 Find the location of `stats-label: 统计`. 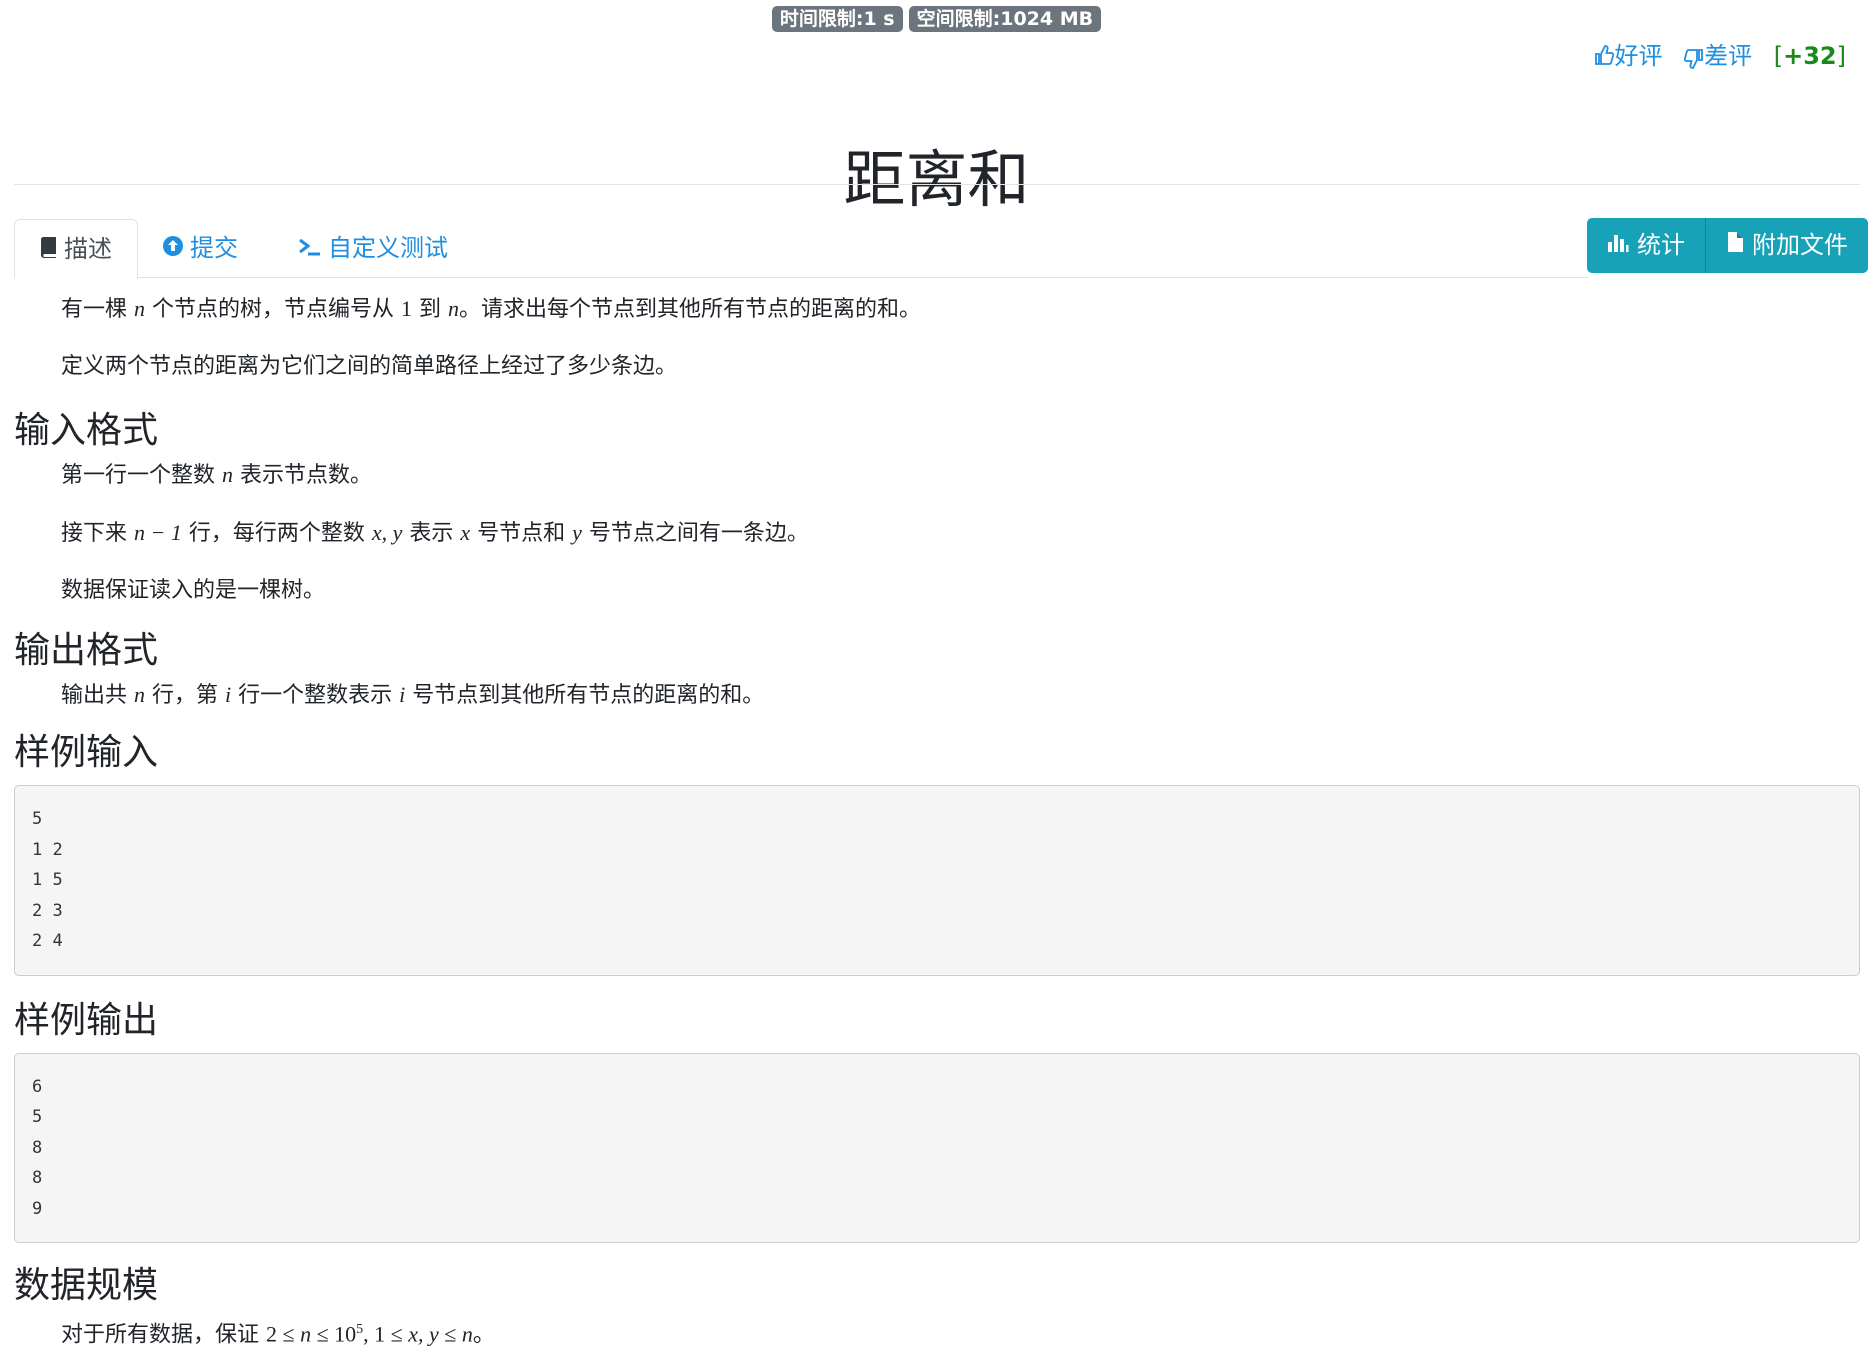

stats-label: 统计 is located at coordinates (1661, 245).